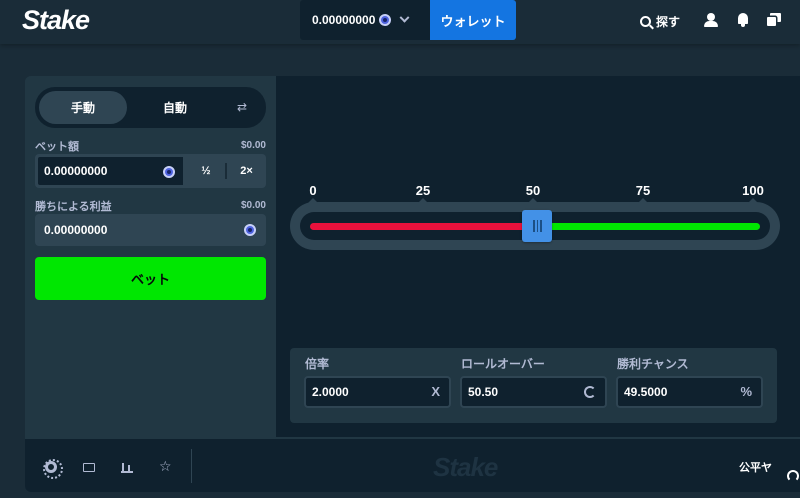  What do you see at coordinates (377, 392) in the screenshot?
I see `multiplier-input: 2.0000 X` at bounding box center [377, 392].